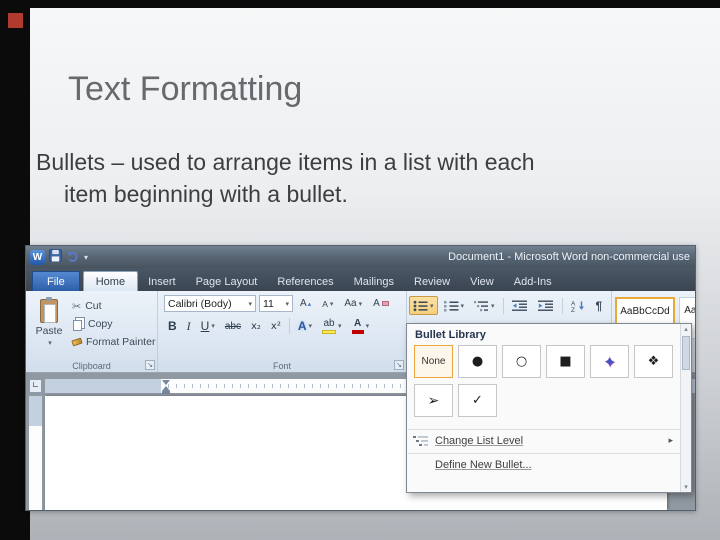 The height and width of the screenshot is (540, 720). I want to click on font-dialog-launcher: ↘, so click(399, 365).